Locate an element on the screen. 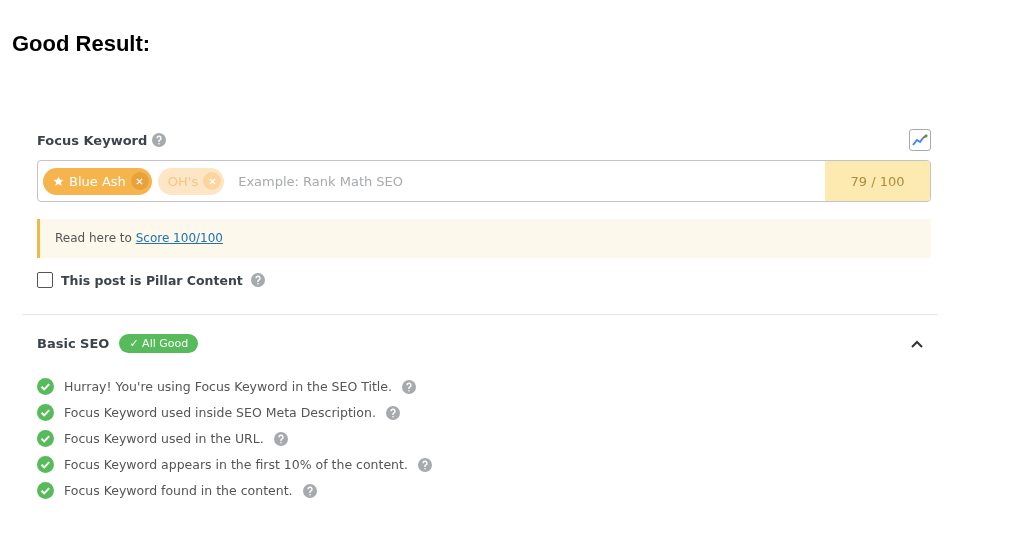 The height and width of the screenshot is (553, 1024). checkbox-label: This post is Pillar Content is located at coordinates (152, 280).